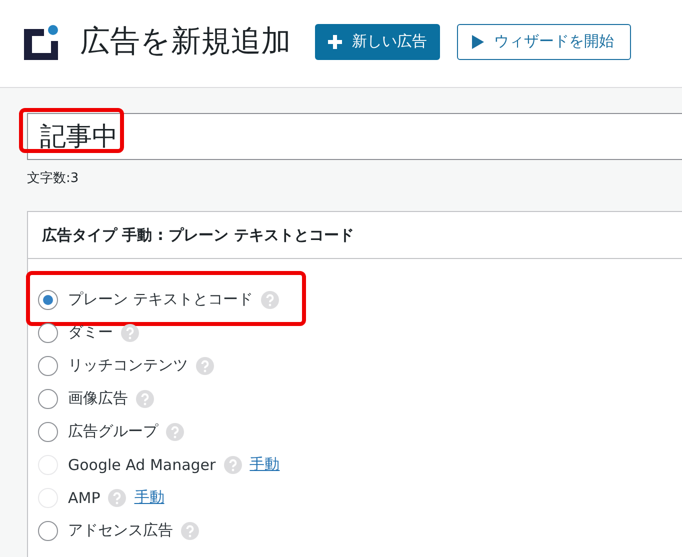 The height and width of the screenshot is (557, 682). What do you see at coordinates (354, 136) in the screenshot?
I see `title-field: 記事中` at bounding box center [354, 136].